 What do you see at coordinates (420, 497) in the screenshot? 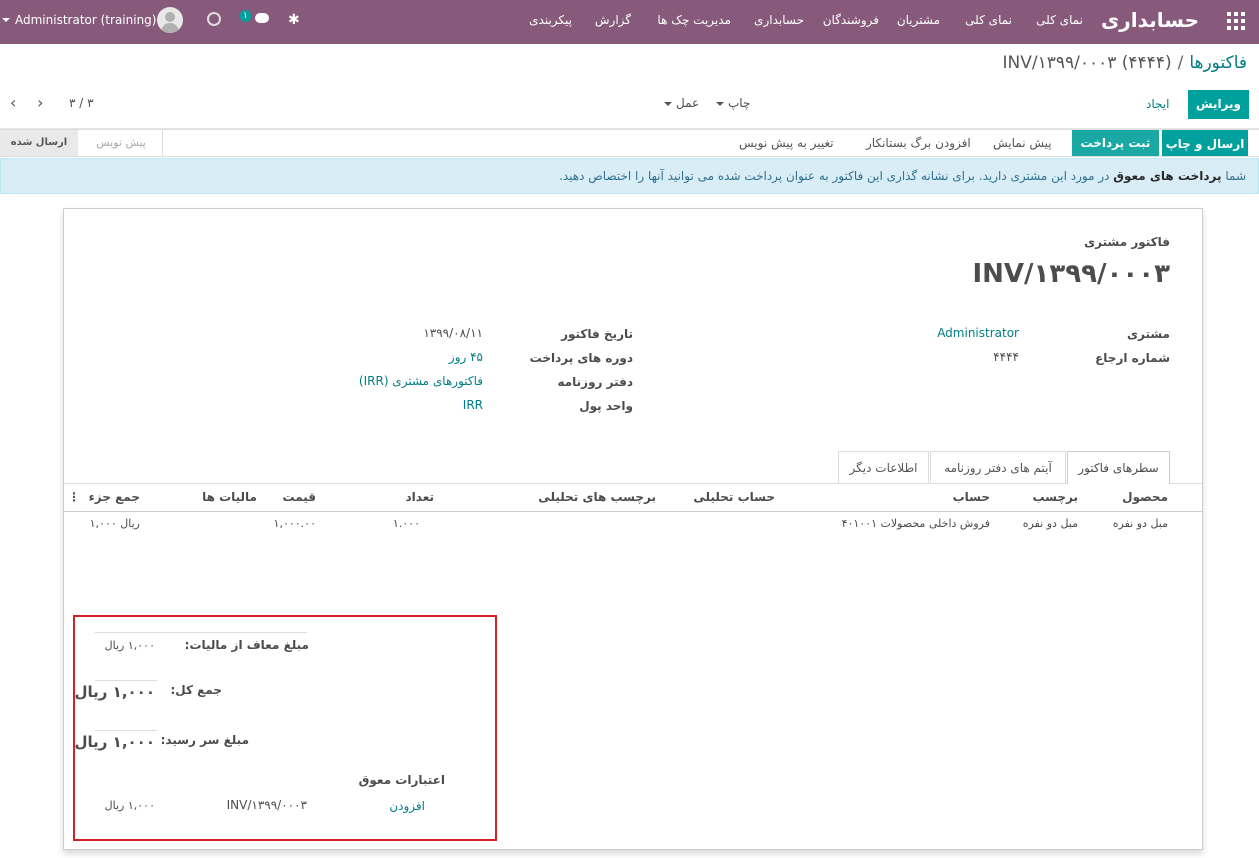
I see `col-quantity: تعداد` at bounding box center [420, 497].